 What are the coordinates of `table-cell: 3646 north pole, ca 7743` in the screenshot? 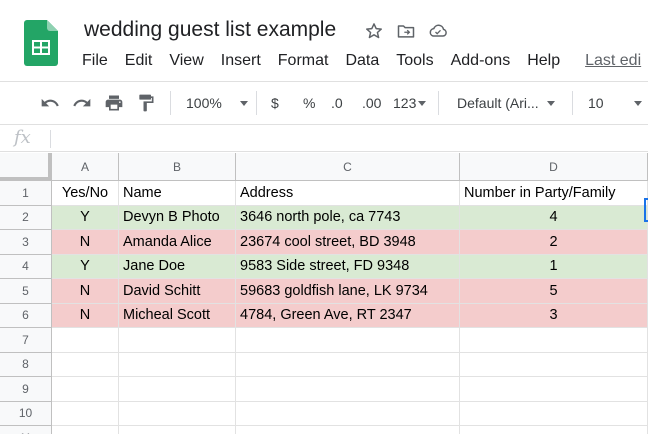 It's located at (348, 217).